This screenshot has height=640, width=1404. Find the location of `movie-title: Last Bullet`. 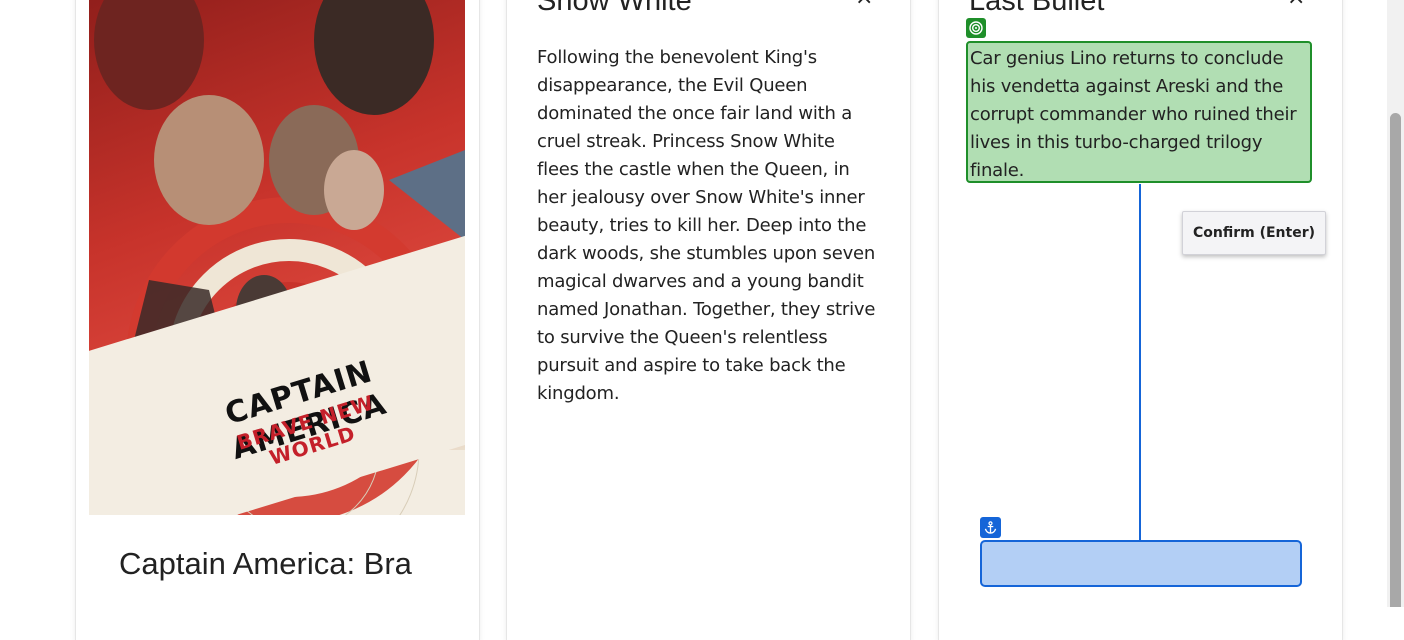

movie-title: Last Bullet is located at coordinates (1037, 8).